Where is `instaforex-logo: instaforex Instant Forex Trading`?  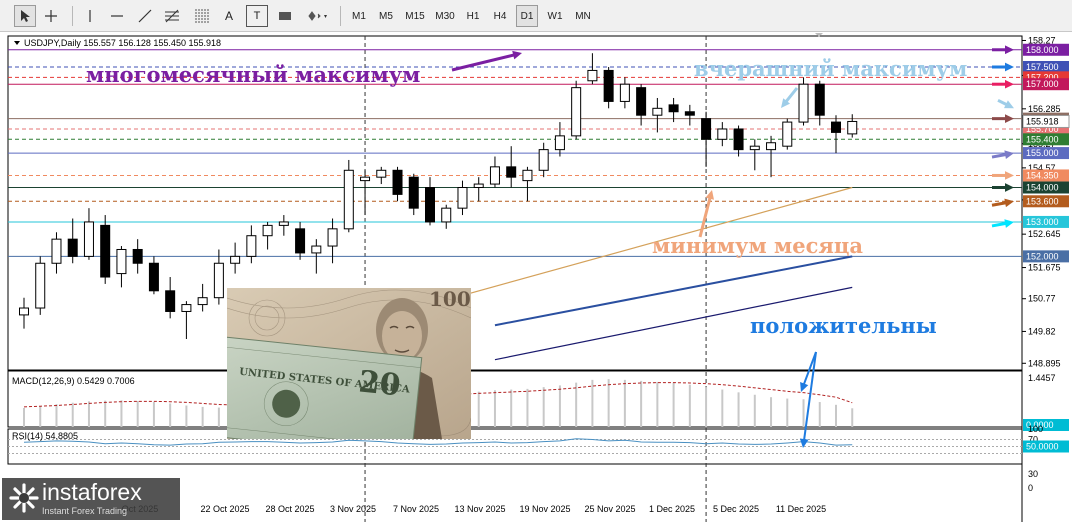
instaforex-logo: instaforex Instant Forex Trading is located at coordinates (91, 499).